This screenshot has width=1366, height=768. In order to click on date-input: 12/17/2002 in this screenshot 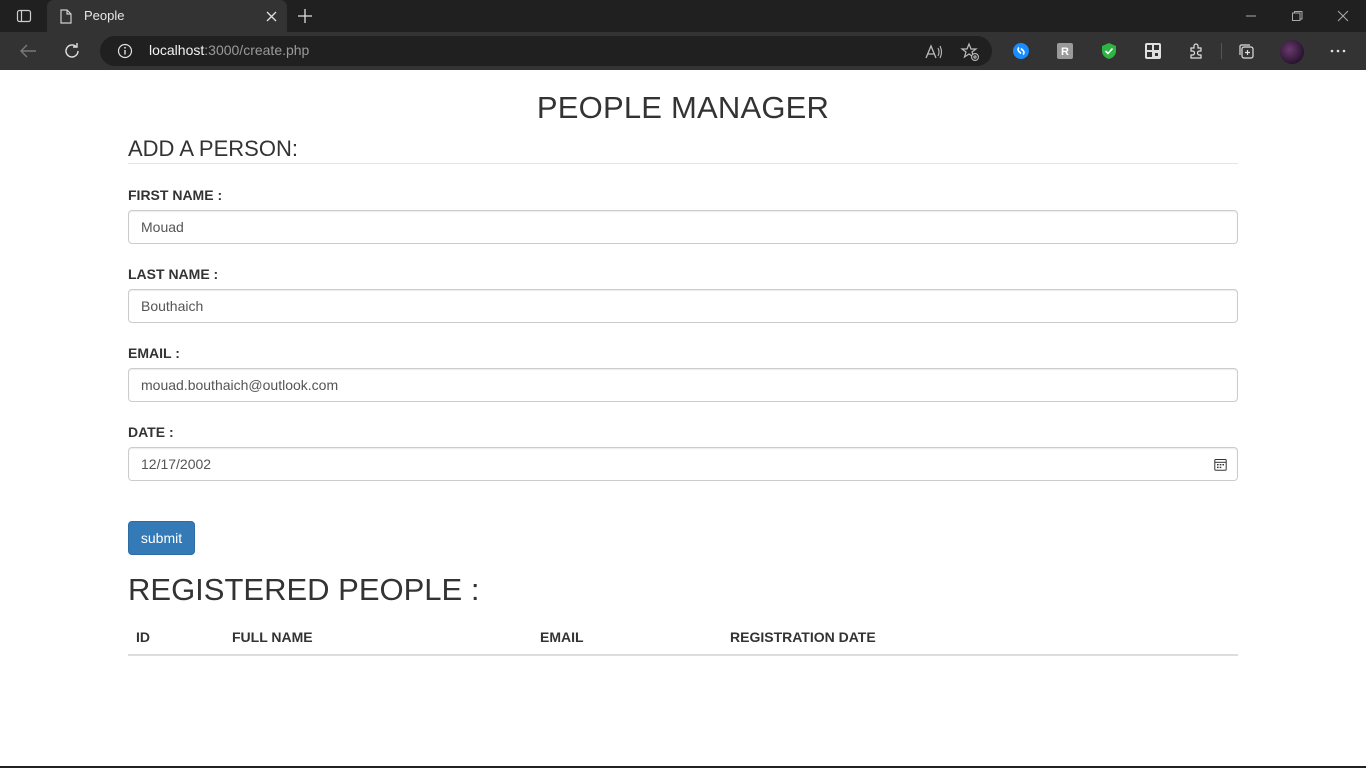, I will do `click(683, 464)`.